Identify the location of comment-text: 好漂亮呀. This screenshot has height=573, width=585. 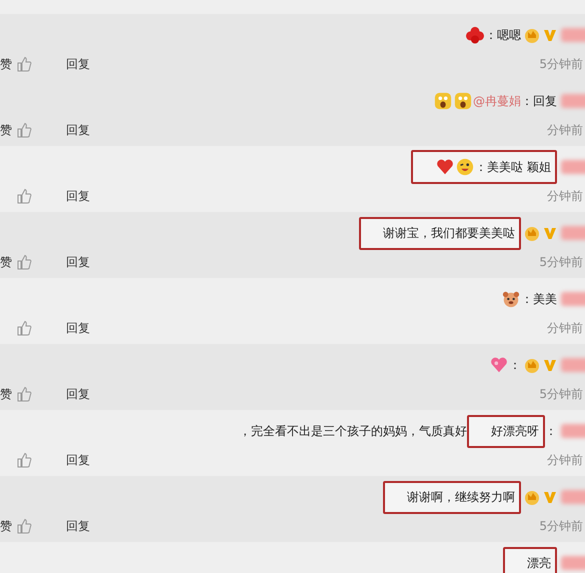
(515, 431).